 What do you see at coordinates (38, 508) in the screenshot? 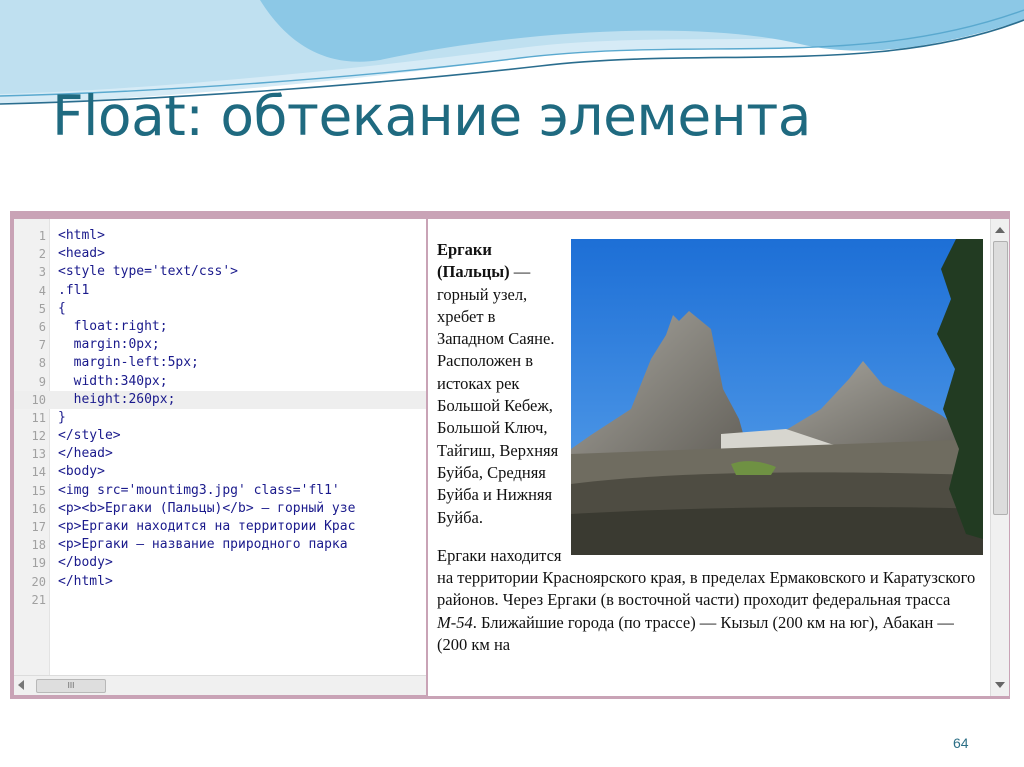
I see `line-number: 16` at bounding box center [38, 508].